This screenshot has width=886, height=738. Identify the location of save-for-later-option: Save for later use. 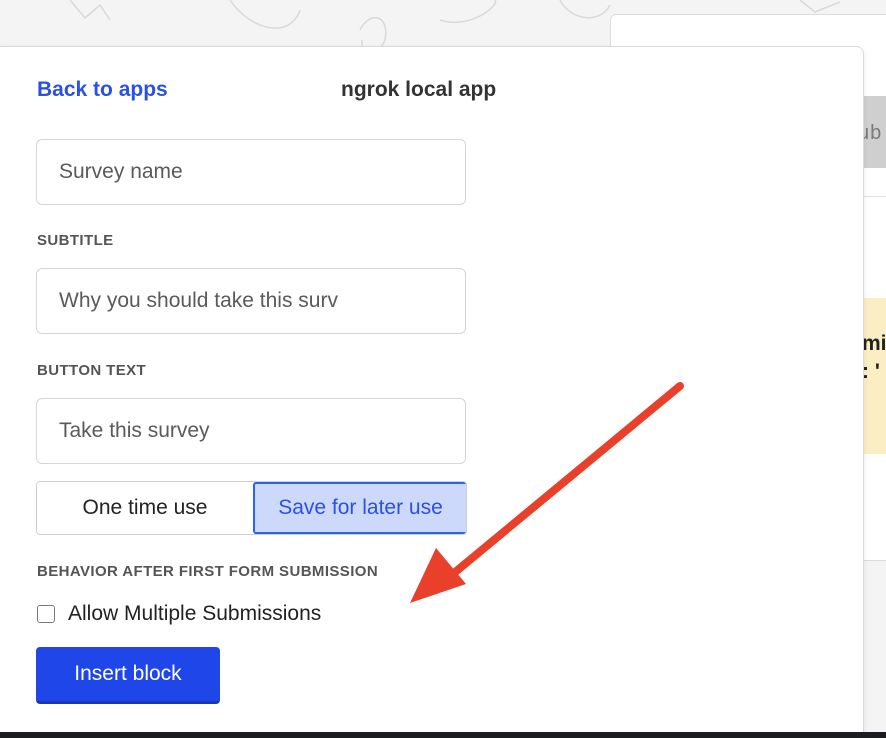
(359, 508).